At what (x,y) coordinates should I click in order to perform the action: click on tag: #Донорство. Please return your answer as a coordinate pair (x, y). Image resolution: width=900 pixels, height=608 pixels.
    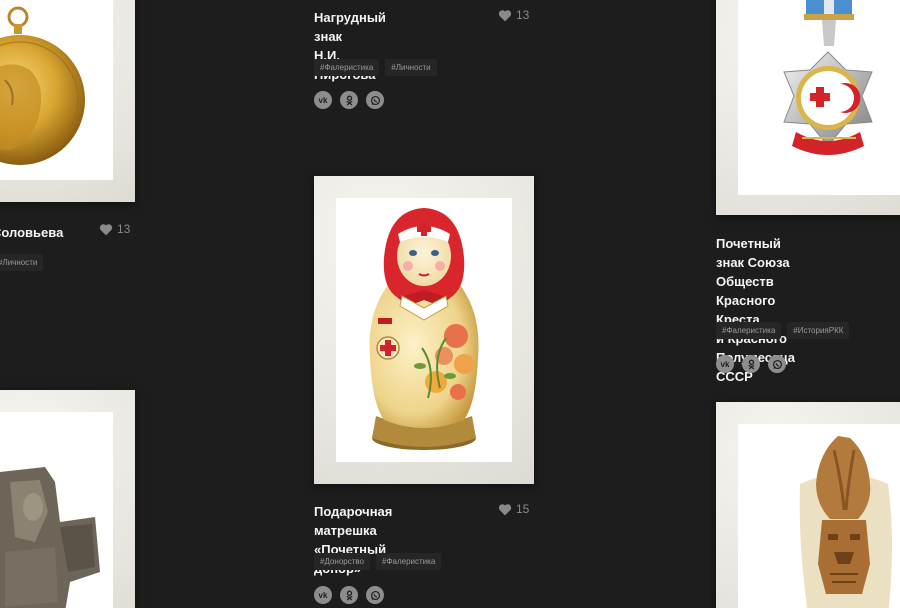
    Looking at the image, I should click on (342, 561).